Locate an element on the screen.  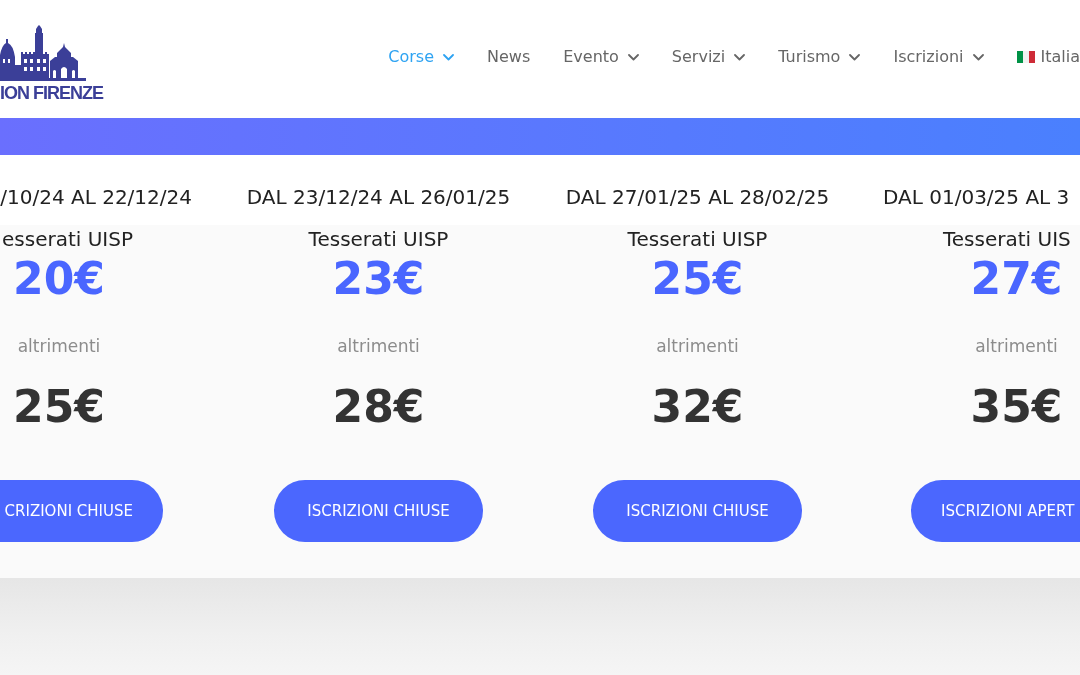
member-price: 27€ is located at coordinates (1016, 279).